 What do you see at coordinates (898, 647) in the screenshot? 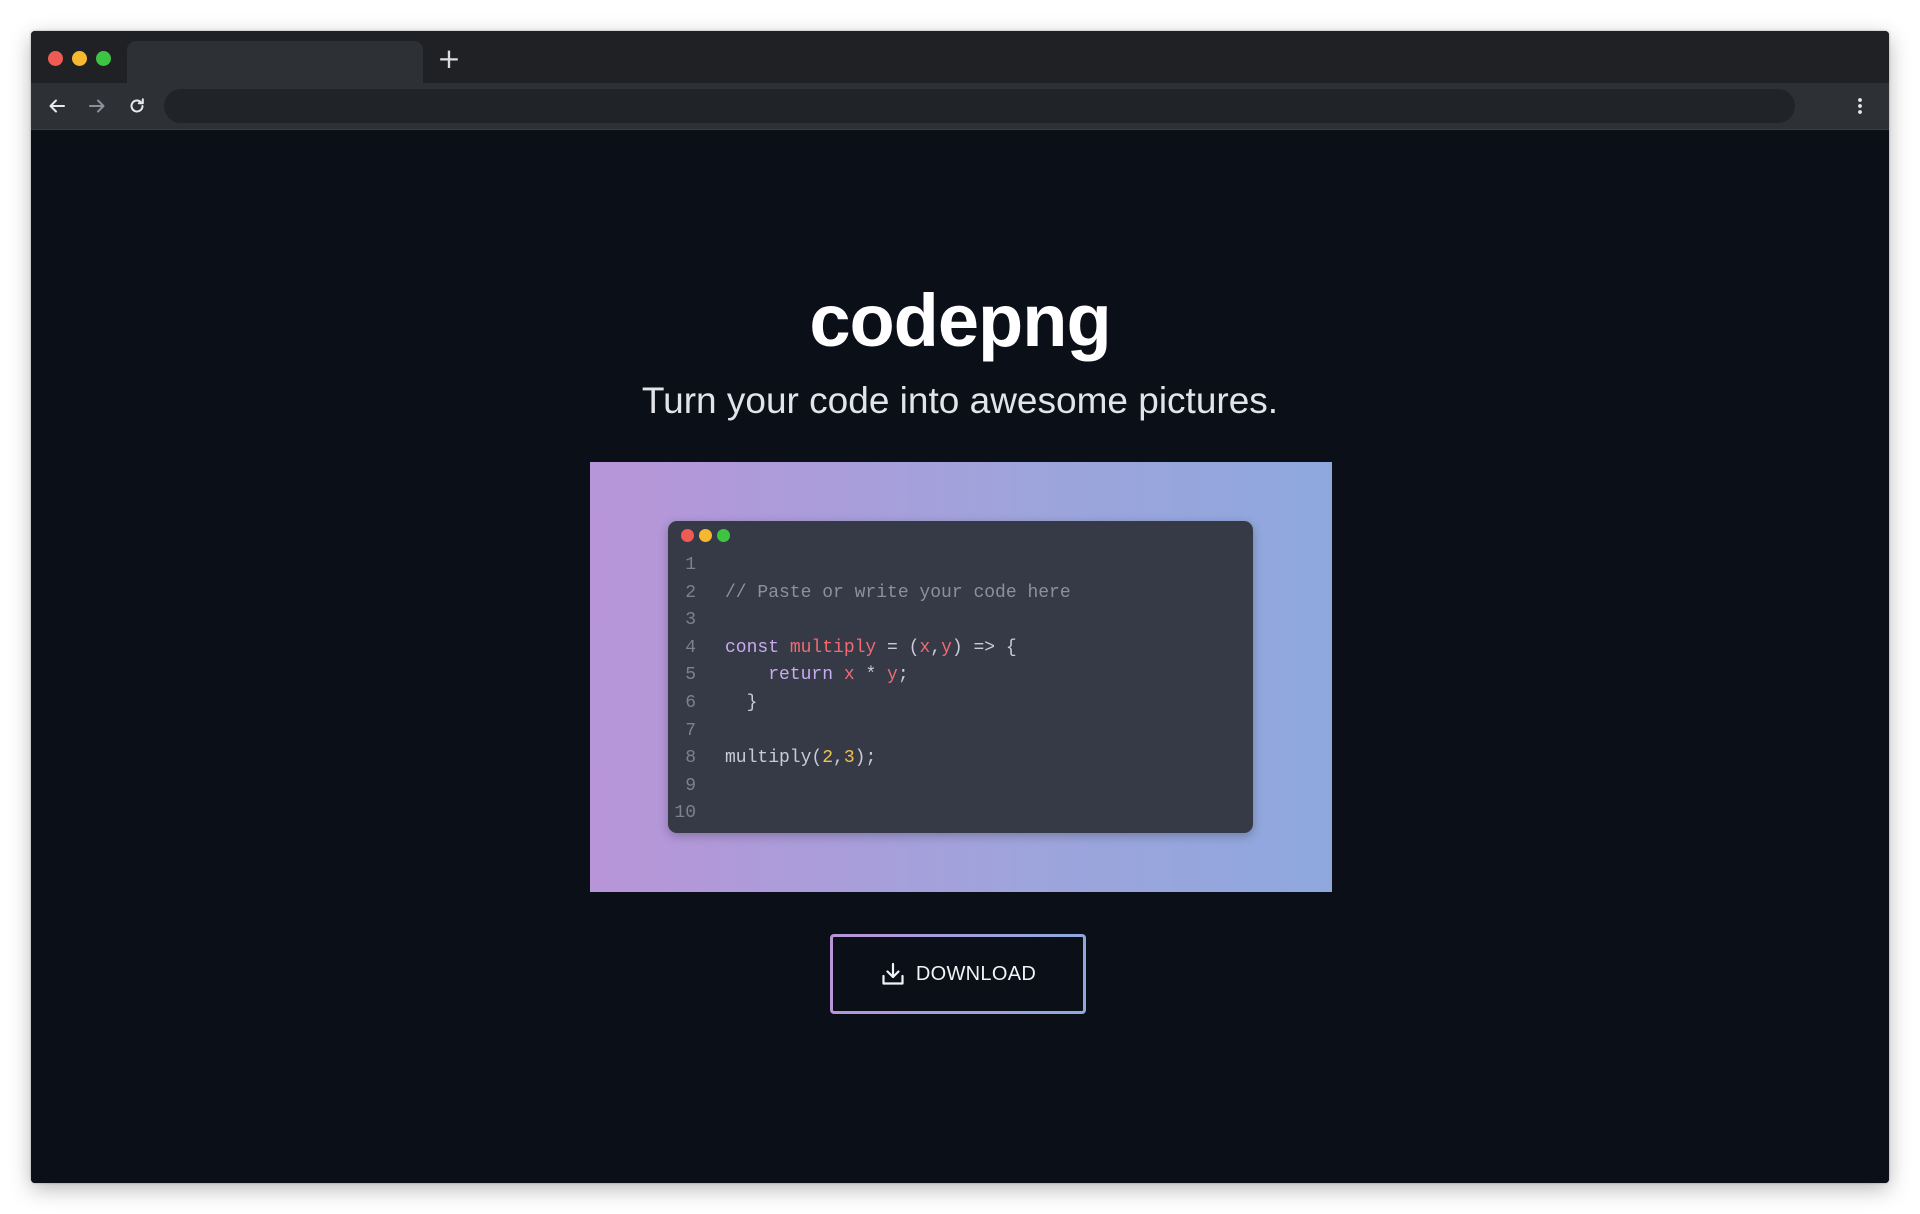
I see `code-token: = (` at bounding box center [898, 647].